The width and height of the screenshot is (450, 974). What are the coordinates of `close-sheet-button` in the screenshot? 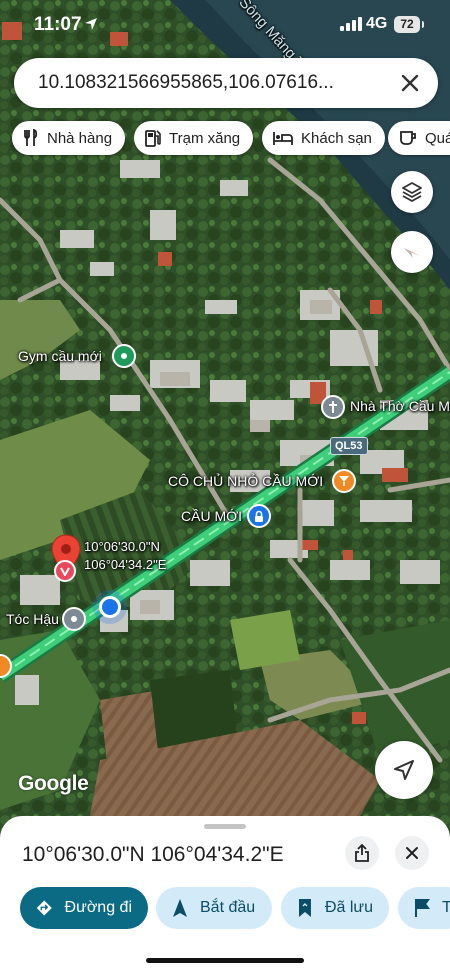 It's located at (412, 853).